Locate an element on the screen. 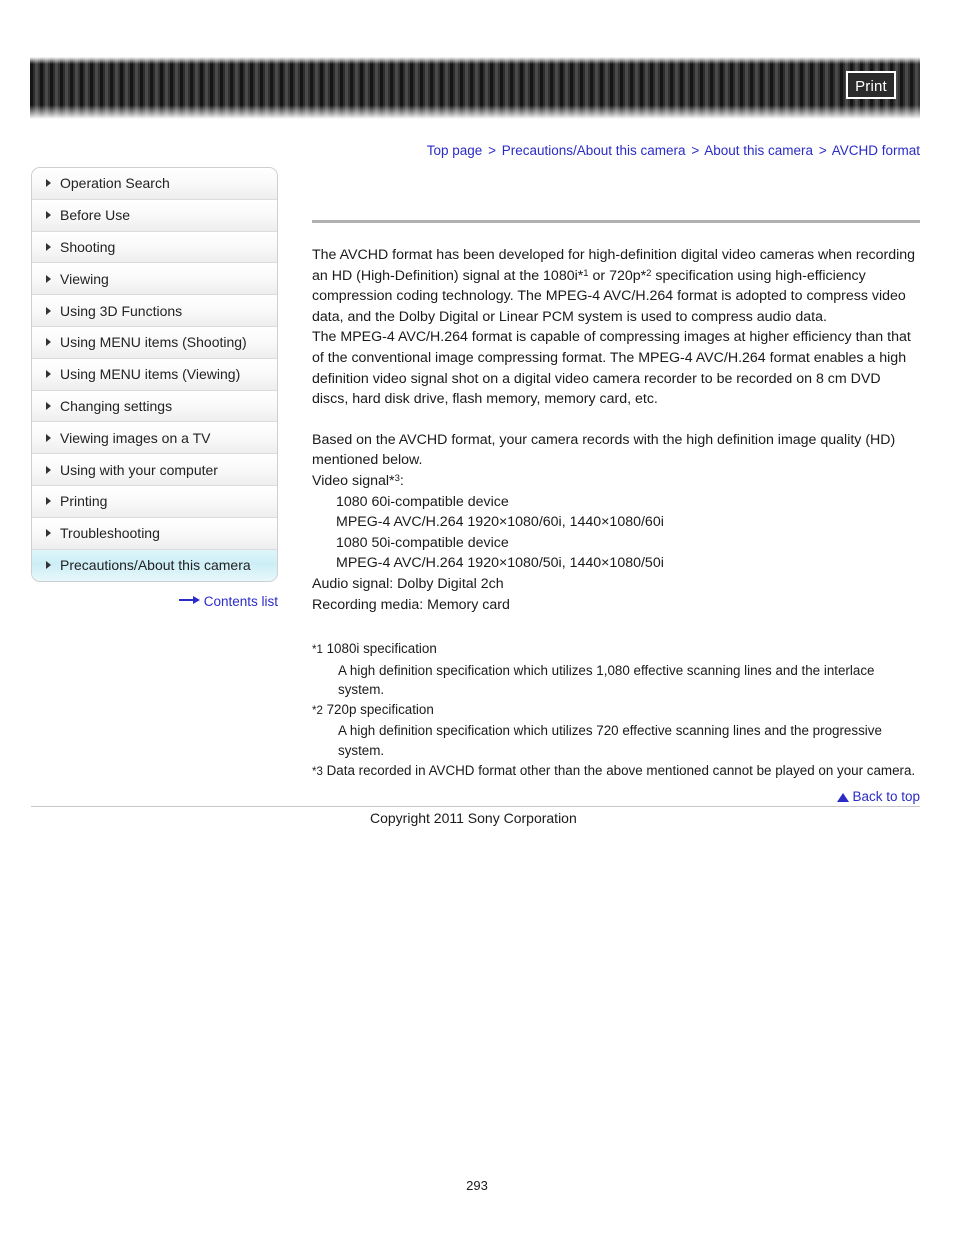 This screenshot has height=1235, width=954. sidebar-item-label: Before Use is located at coordinates (95, 215).